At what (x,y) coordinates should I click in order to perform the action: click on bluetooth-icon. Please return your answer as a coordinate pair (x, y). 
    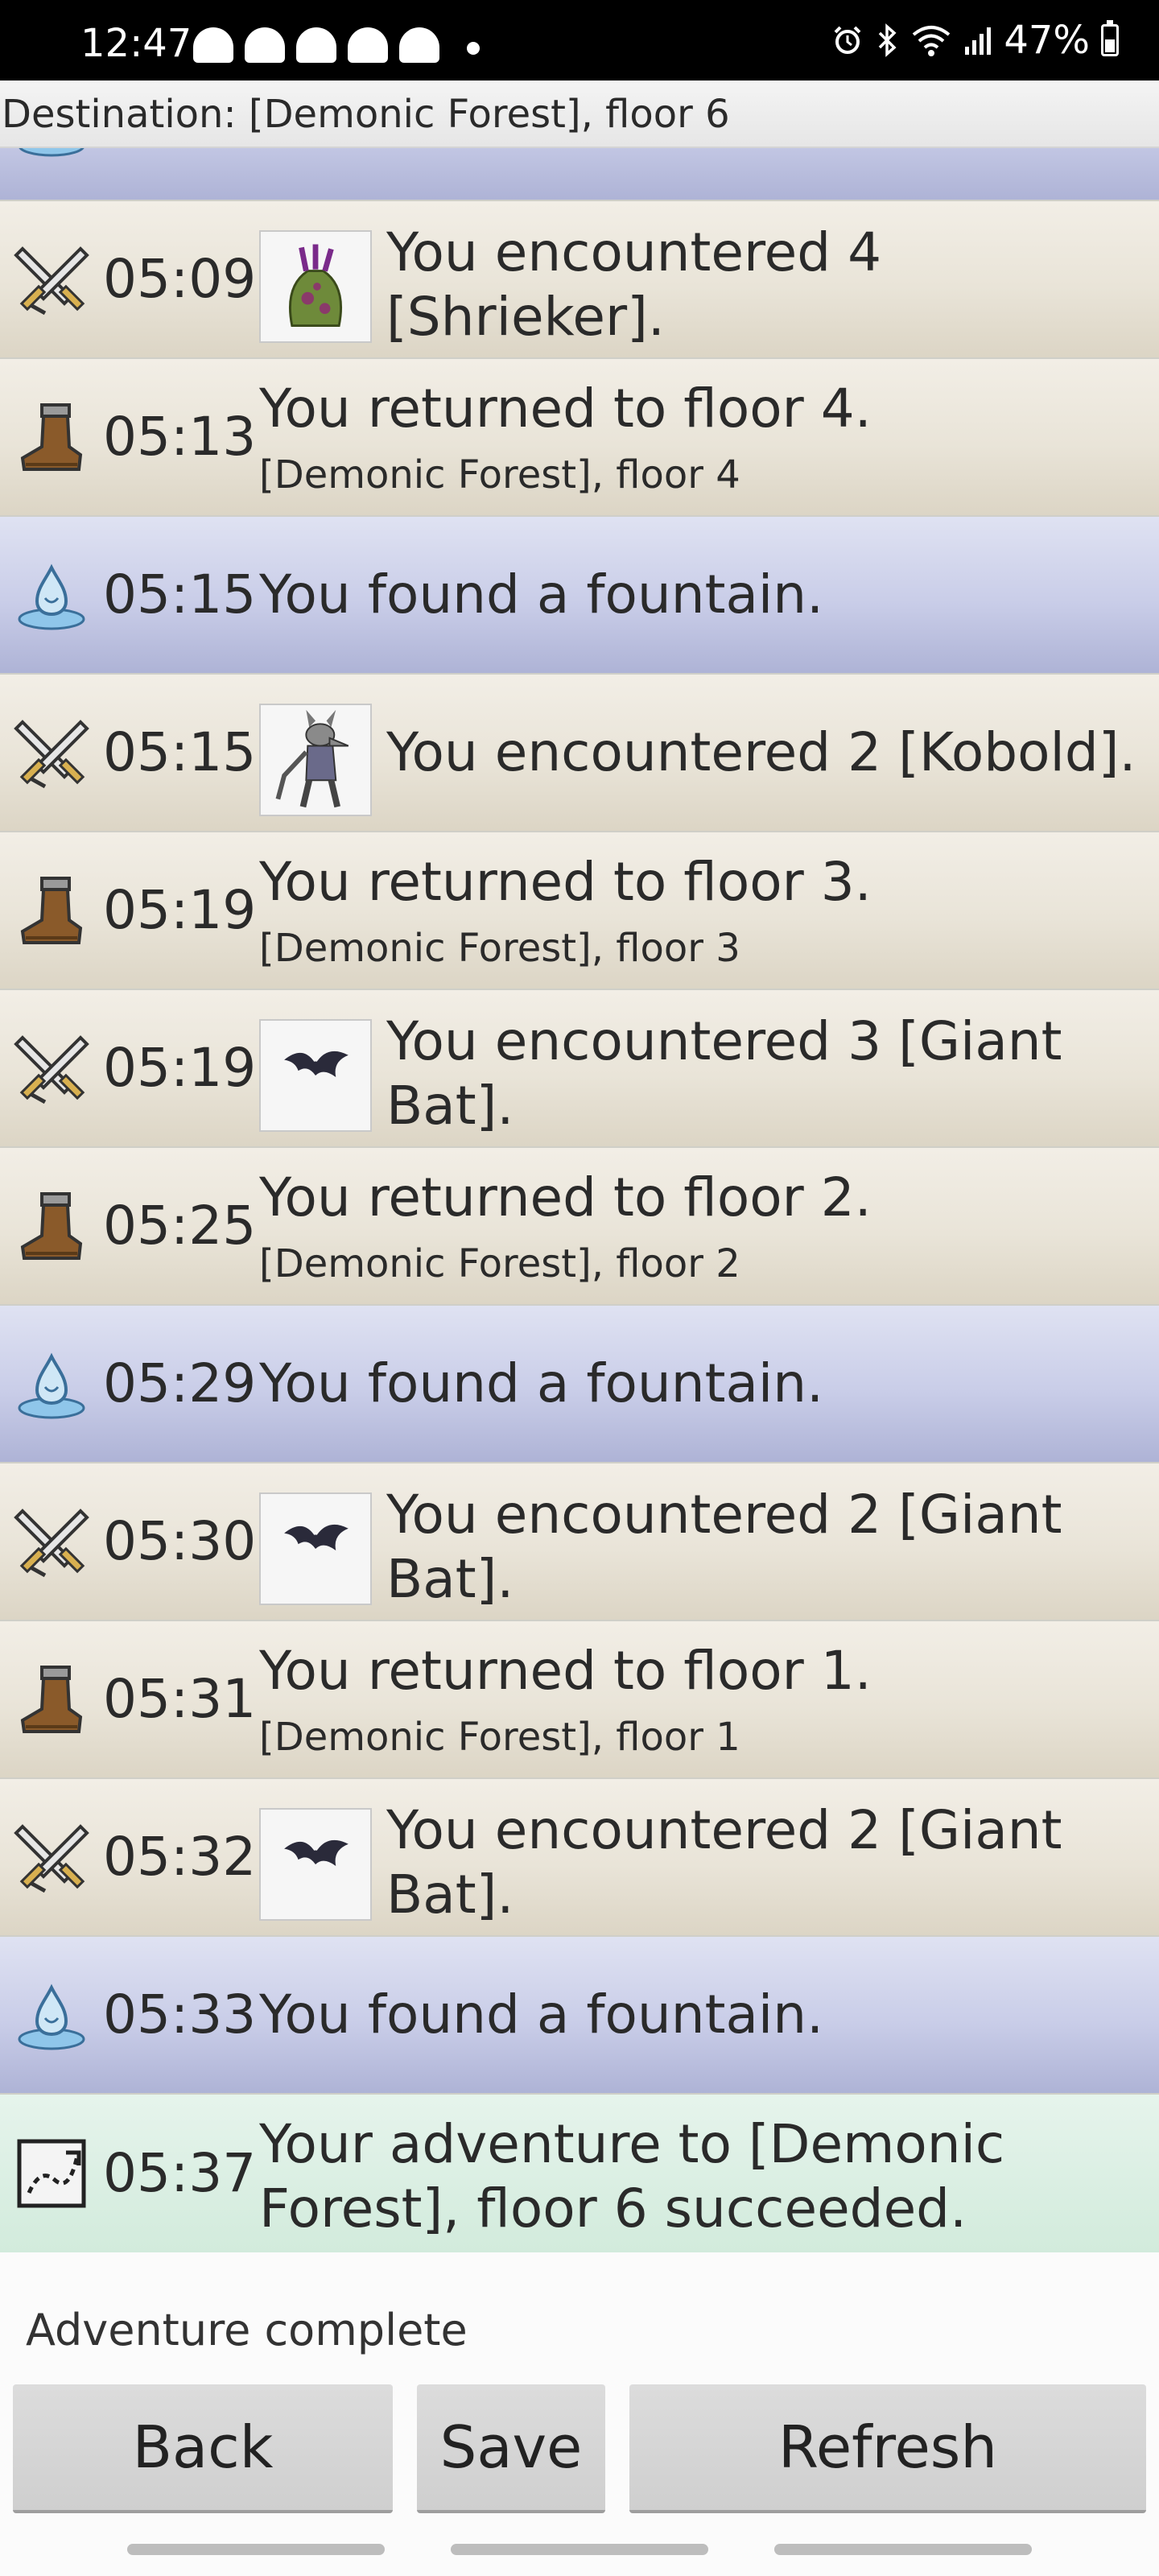
    Looking at the image, I should click on (888, 40).